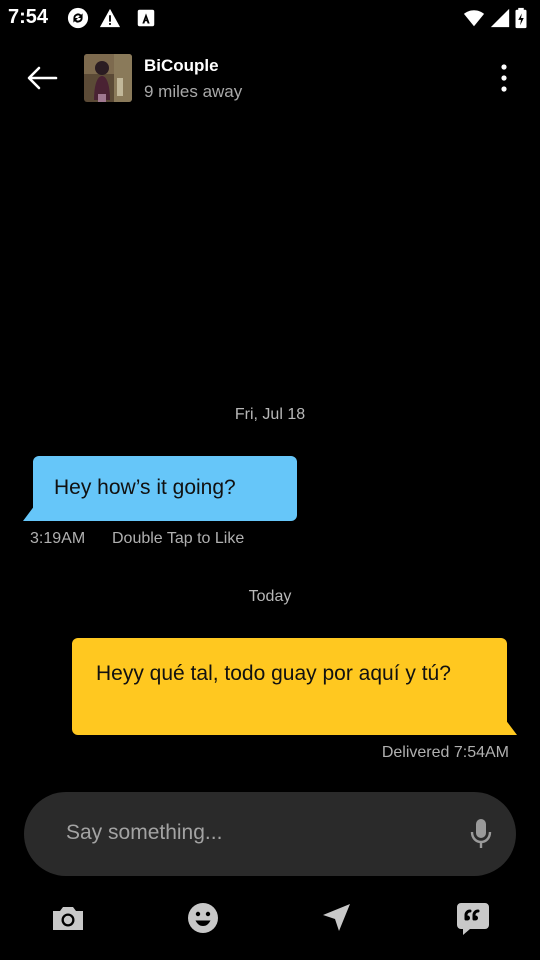 Image resolution: width=540 pixels, height=960 pixels. Describe the element at coordinates (504, 78) in the screenshot. I see `more-options-icon` at that location.